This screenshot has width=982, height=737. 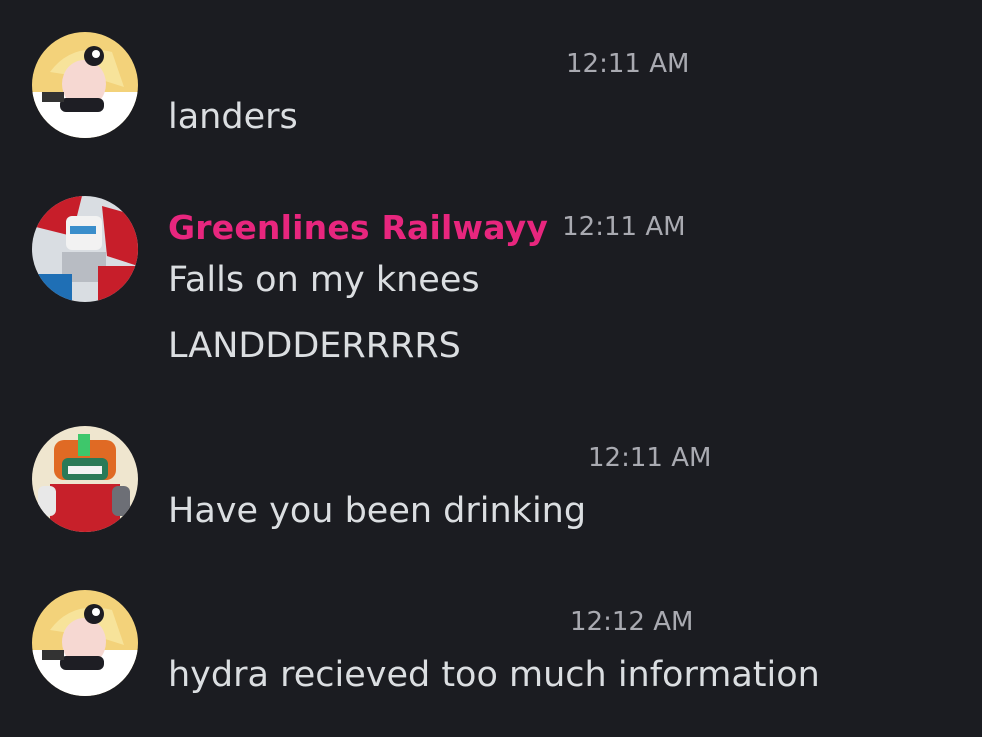 I want to click on message-text: LANDDDERRRRS, so click(x=314, y=346).